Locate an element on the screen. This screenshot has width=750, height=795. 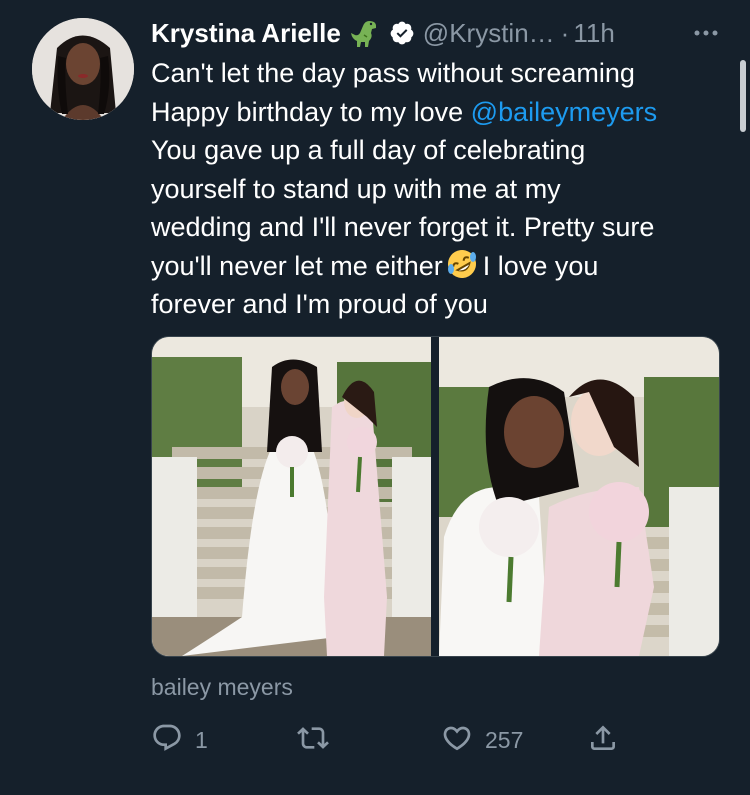
tweet-header: Krystina Arielle @Krystin… · 11h is located at coordinates (440, 33).